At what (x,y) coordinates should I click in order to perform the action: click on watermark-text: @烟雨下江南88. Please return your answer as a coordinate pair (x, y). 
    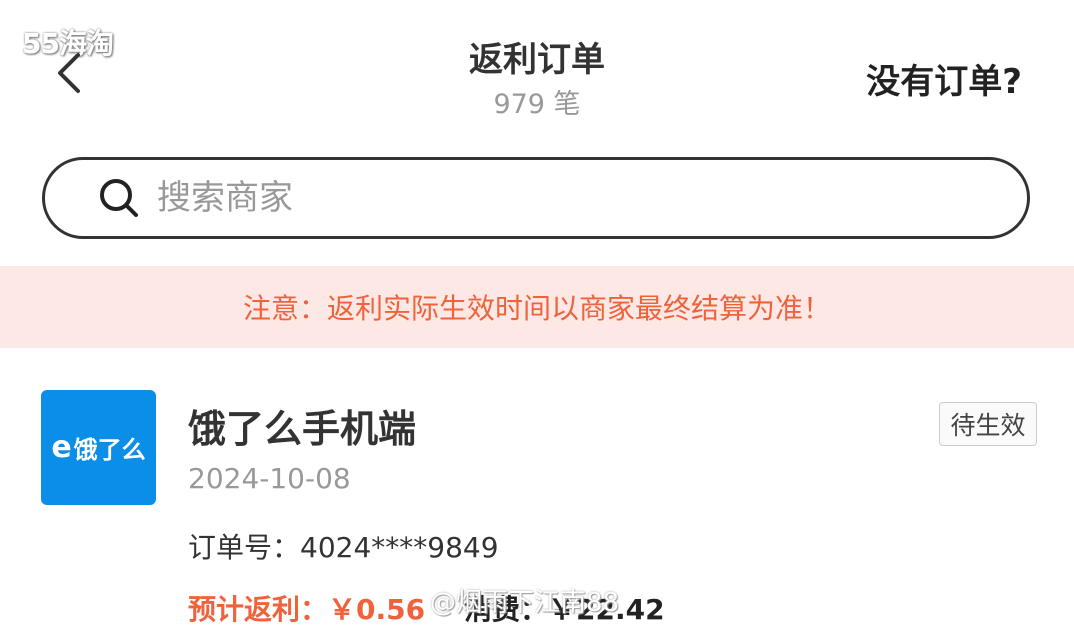
    Looking at the image, I should click on (525, 603).